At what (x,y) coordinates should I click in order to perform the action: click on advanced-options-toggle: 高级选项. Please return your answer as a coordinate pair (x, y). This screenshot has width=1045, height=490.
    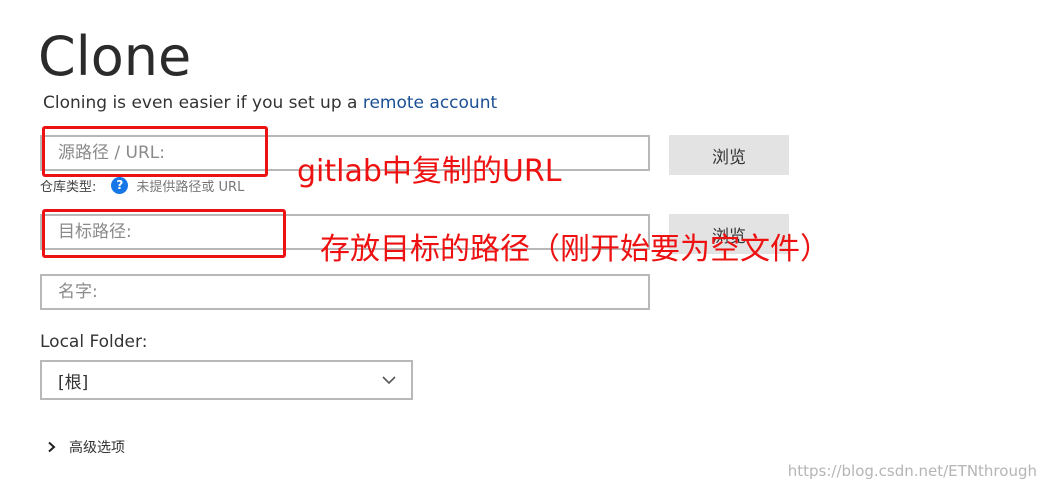
    Looking at the image, I should click on (85, 447).